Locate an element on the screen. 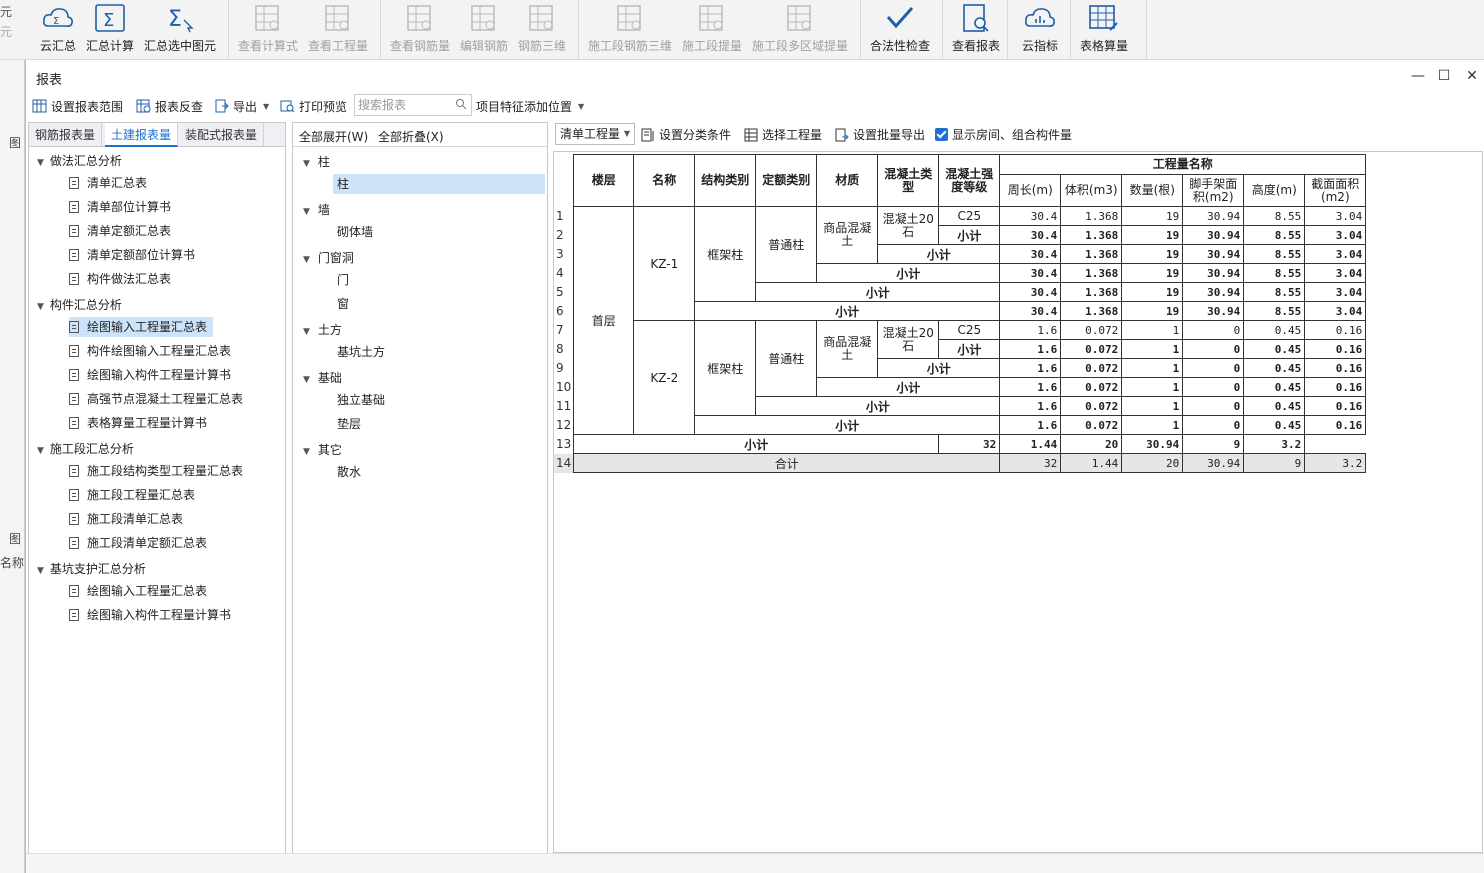 The image size is (1484, 873). ribbon-button-report-view: 查看报表 is located at coordinates (976, 30).